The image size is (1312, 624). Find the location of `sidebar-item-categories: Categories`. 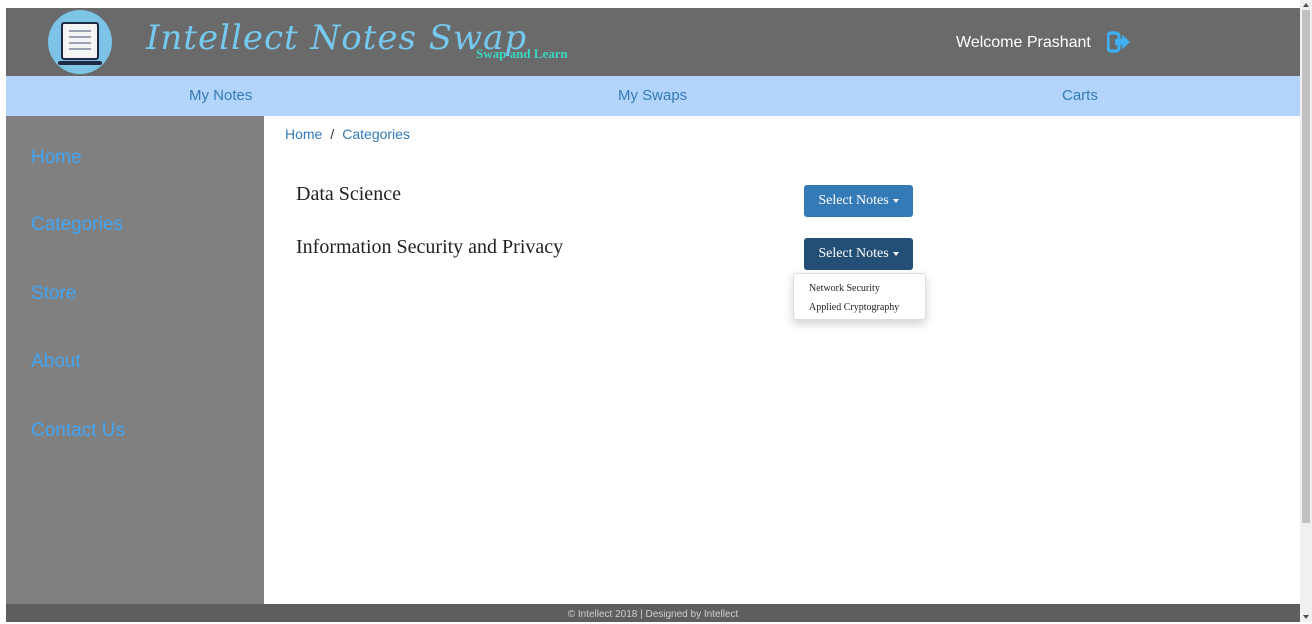

sidebar-item-categories: Categories is located at coordinates (77, 225).